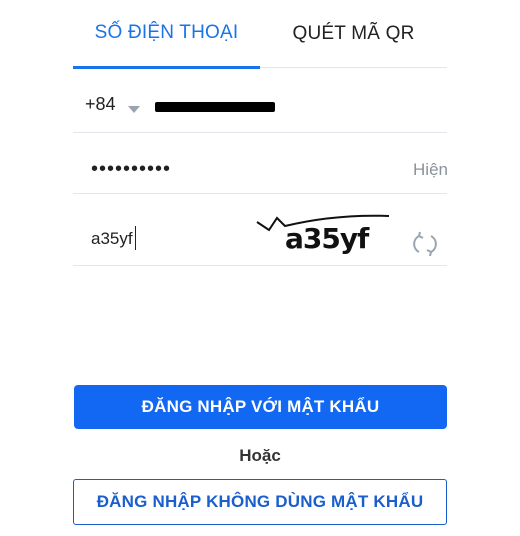 This screenshot has width=520, height=536. What do you see at coordinates (260, 455) in the screenshot?
I see `or-separator: Hoặc` at bounding box center [260, 455].